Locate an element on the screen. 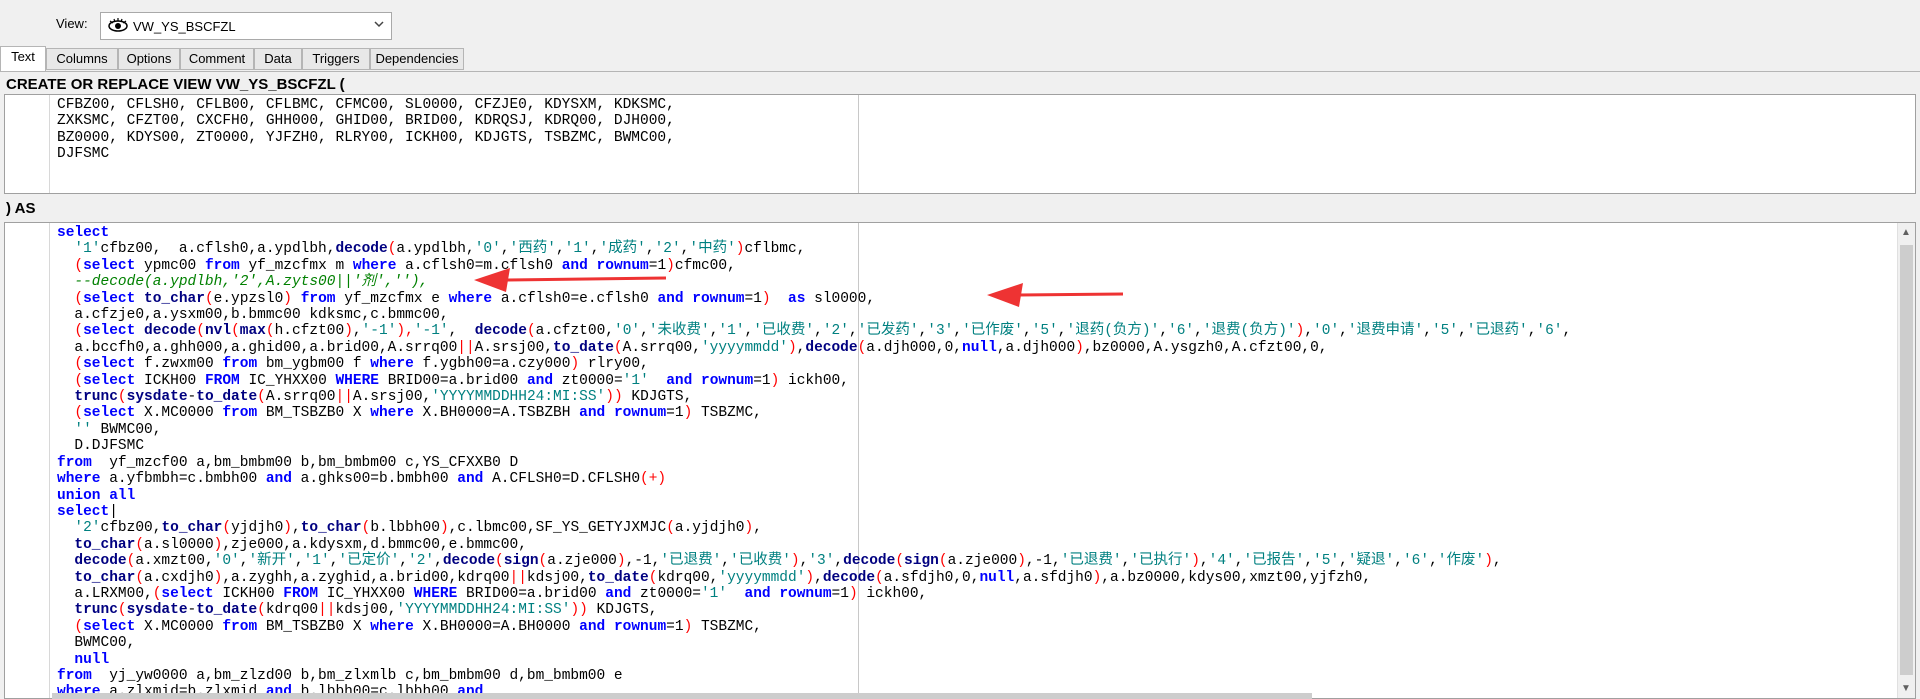 The image size is (1920, 699). arrow-down-icon: ▼ is located at coordinates (1906, 688).